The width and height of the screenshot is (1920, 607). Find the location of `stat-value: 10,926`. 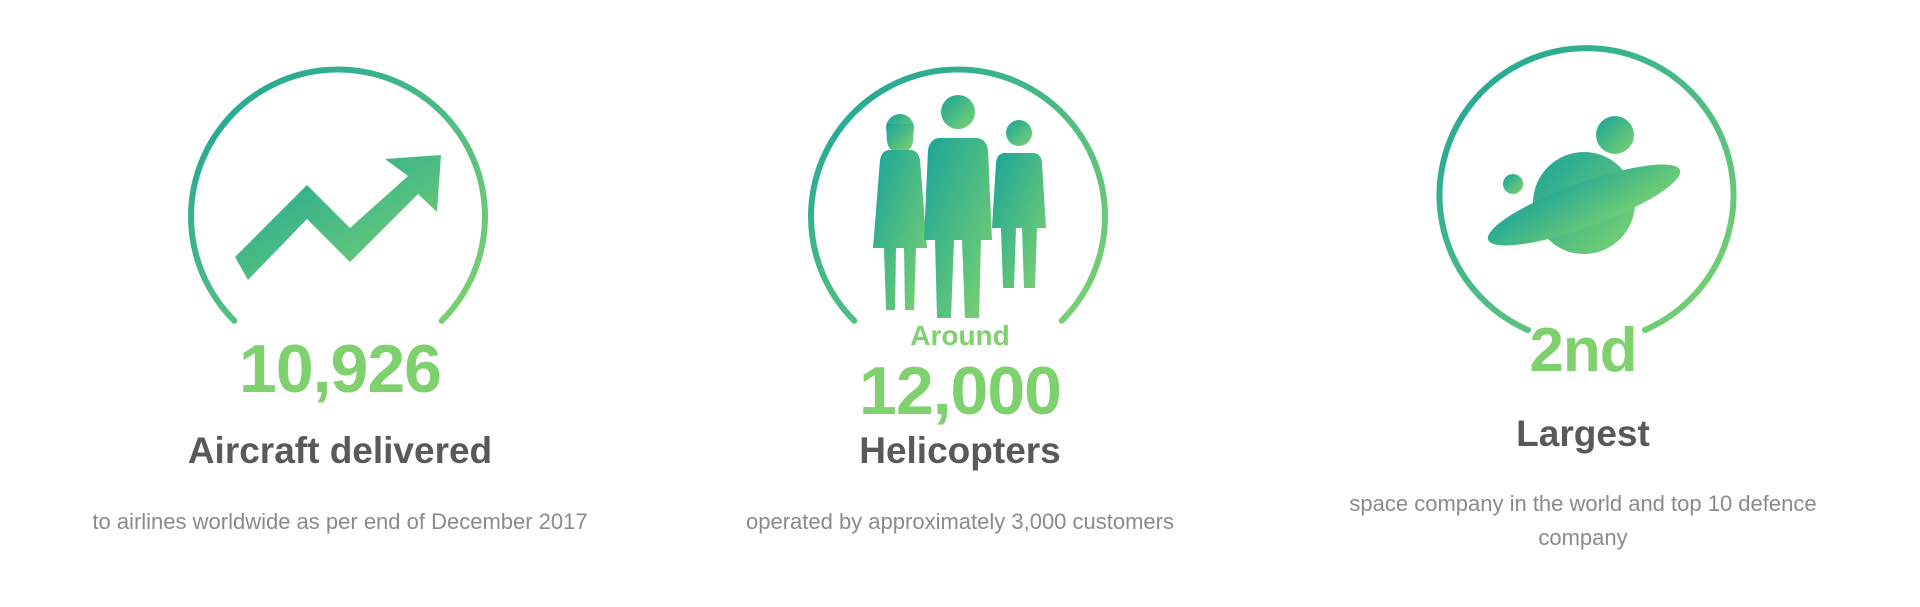

stat-value: 10,926 is located at coordinates (340, 369).